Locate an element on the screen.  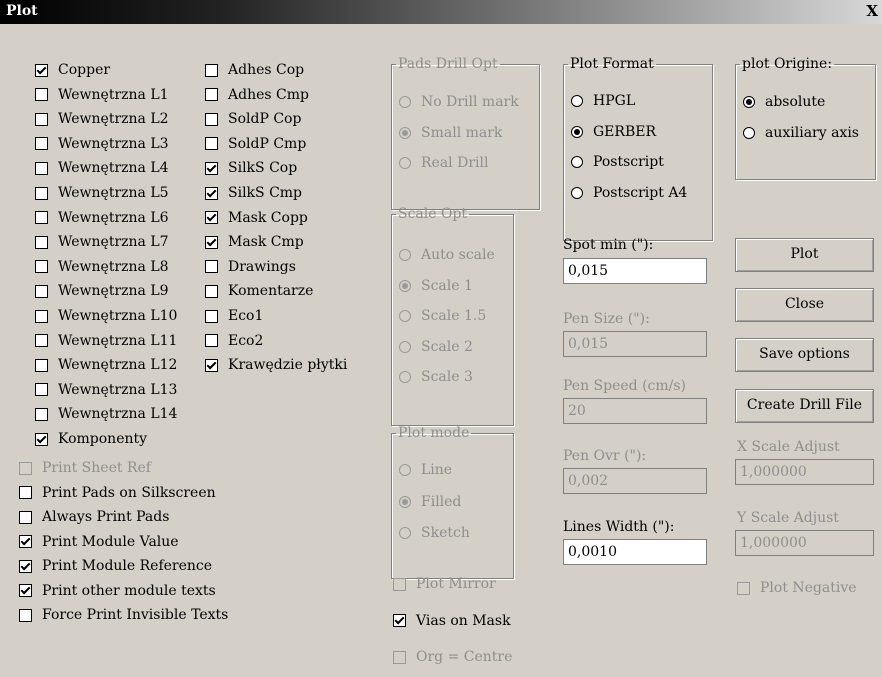
checkbox-wewn-trzna-l3: Wewnętrzna L3 is located at coordinates (102, 144).